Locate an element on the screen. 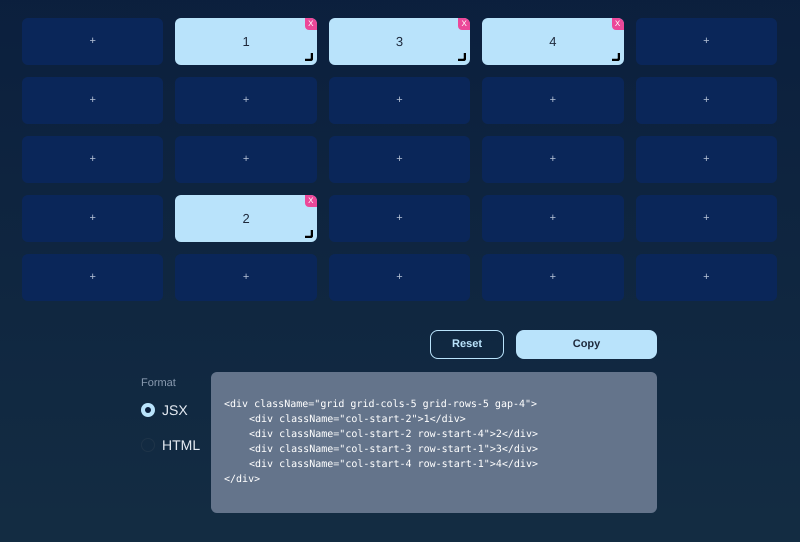 The height and width of the screenshot is (542, 800). format-radio: HTML is located at coordinates (176, 445).